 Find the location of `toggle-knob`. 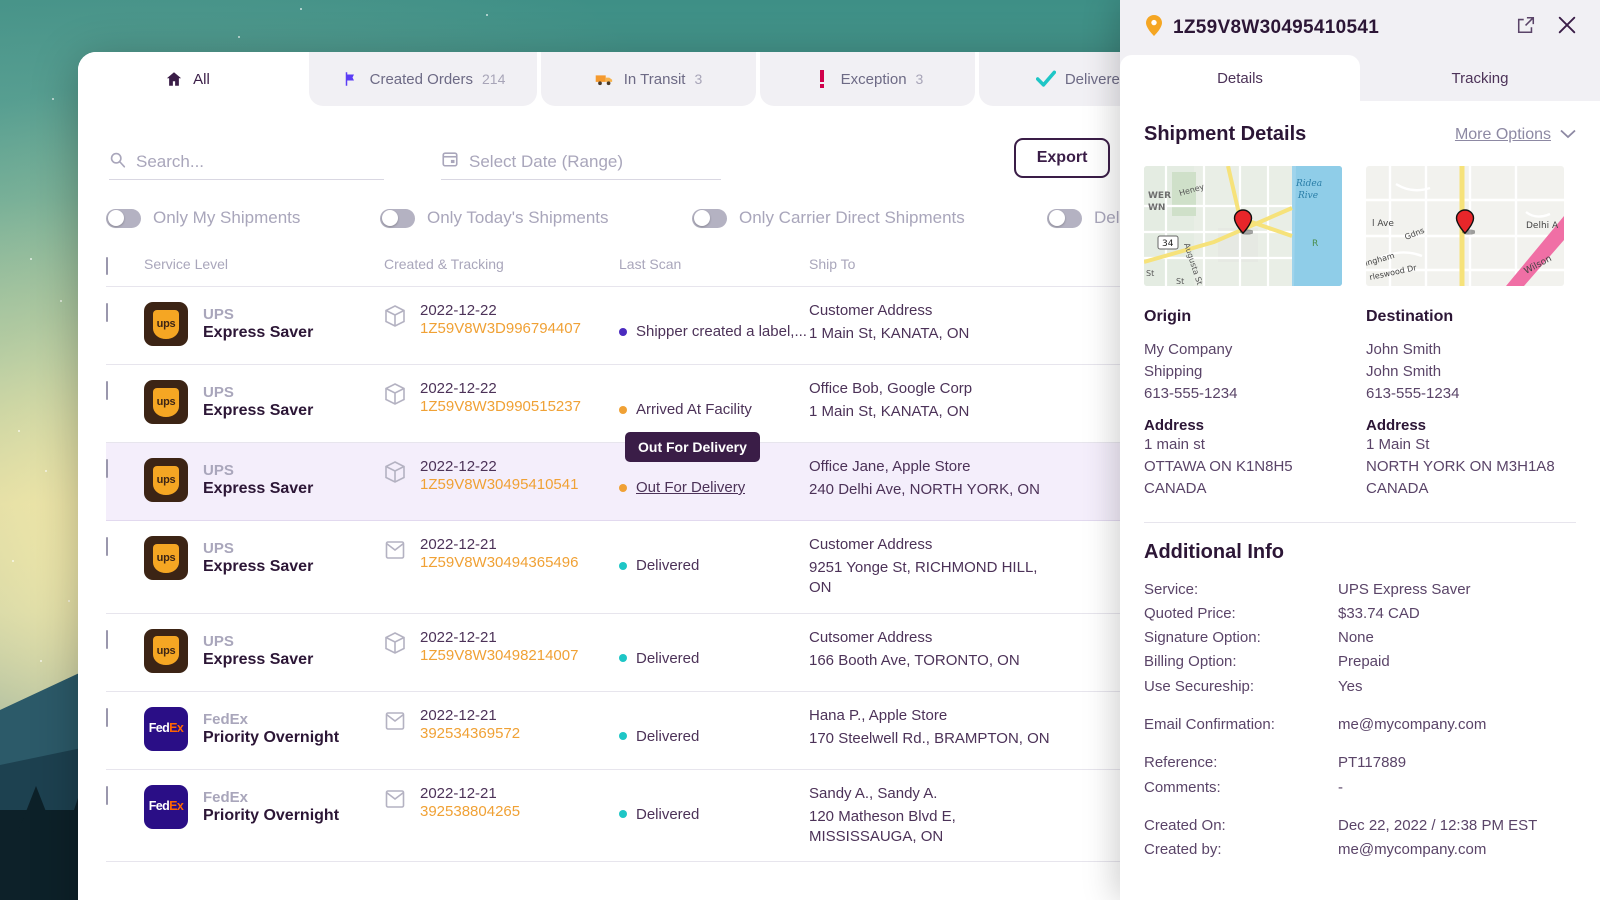

toggle-knob is located at coordinates (389, 218).